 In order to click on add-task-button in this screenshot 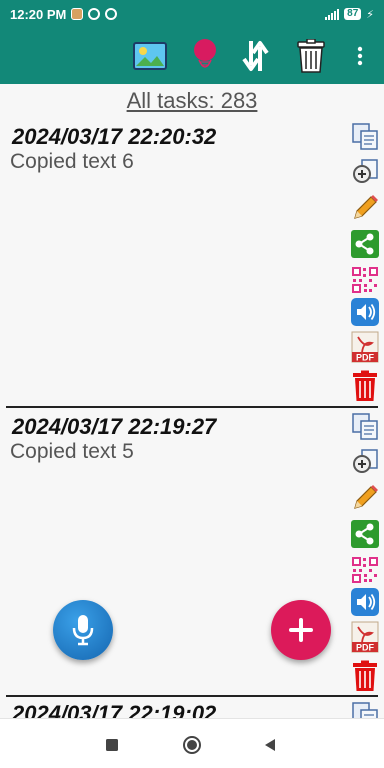, I will do `click(301, 630)`.